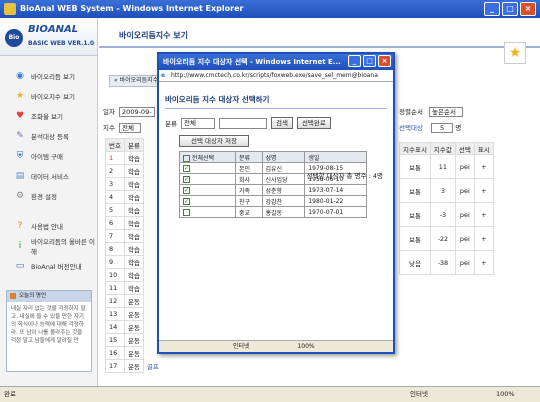 The width and height of the screenshot is (540, 402). Describe the element at coordinates (446, 190) in the screenshot. I see `table-row: 보통 3 pei +` at that location.